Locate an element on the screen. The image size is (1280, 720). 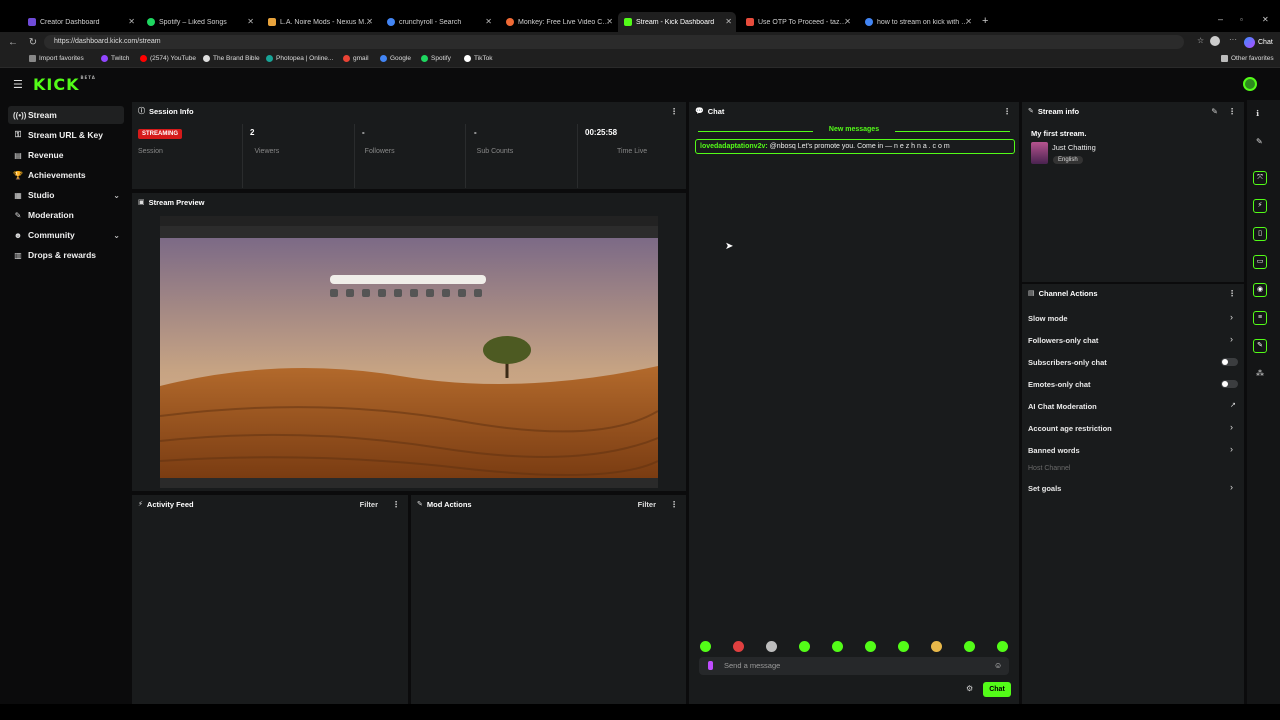
back-icon: ← is located at coordinates (13, 42).